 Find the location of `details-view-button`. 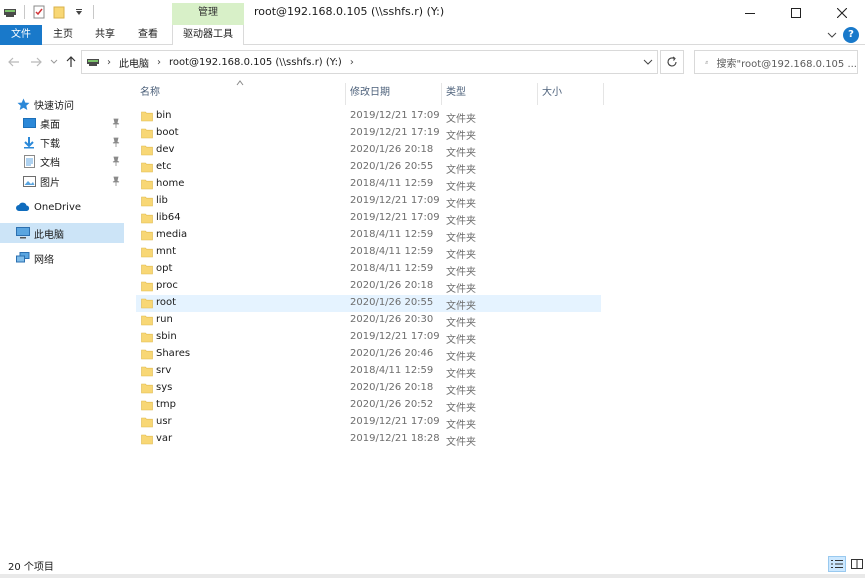

details-view-button is located at coordinates (837, 564).